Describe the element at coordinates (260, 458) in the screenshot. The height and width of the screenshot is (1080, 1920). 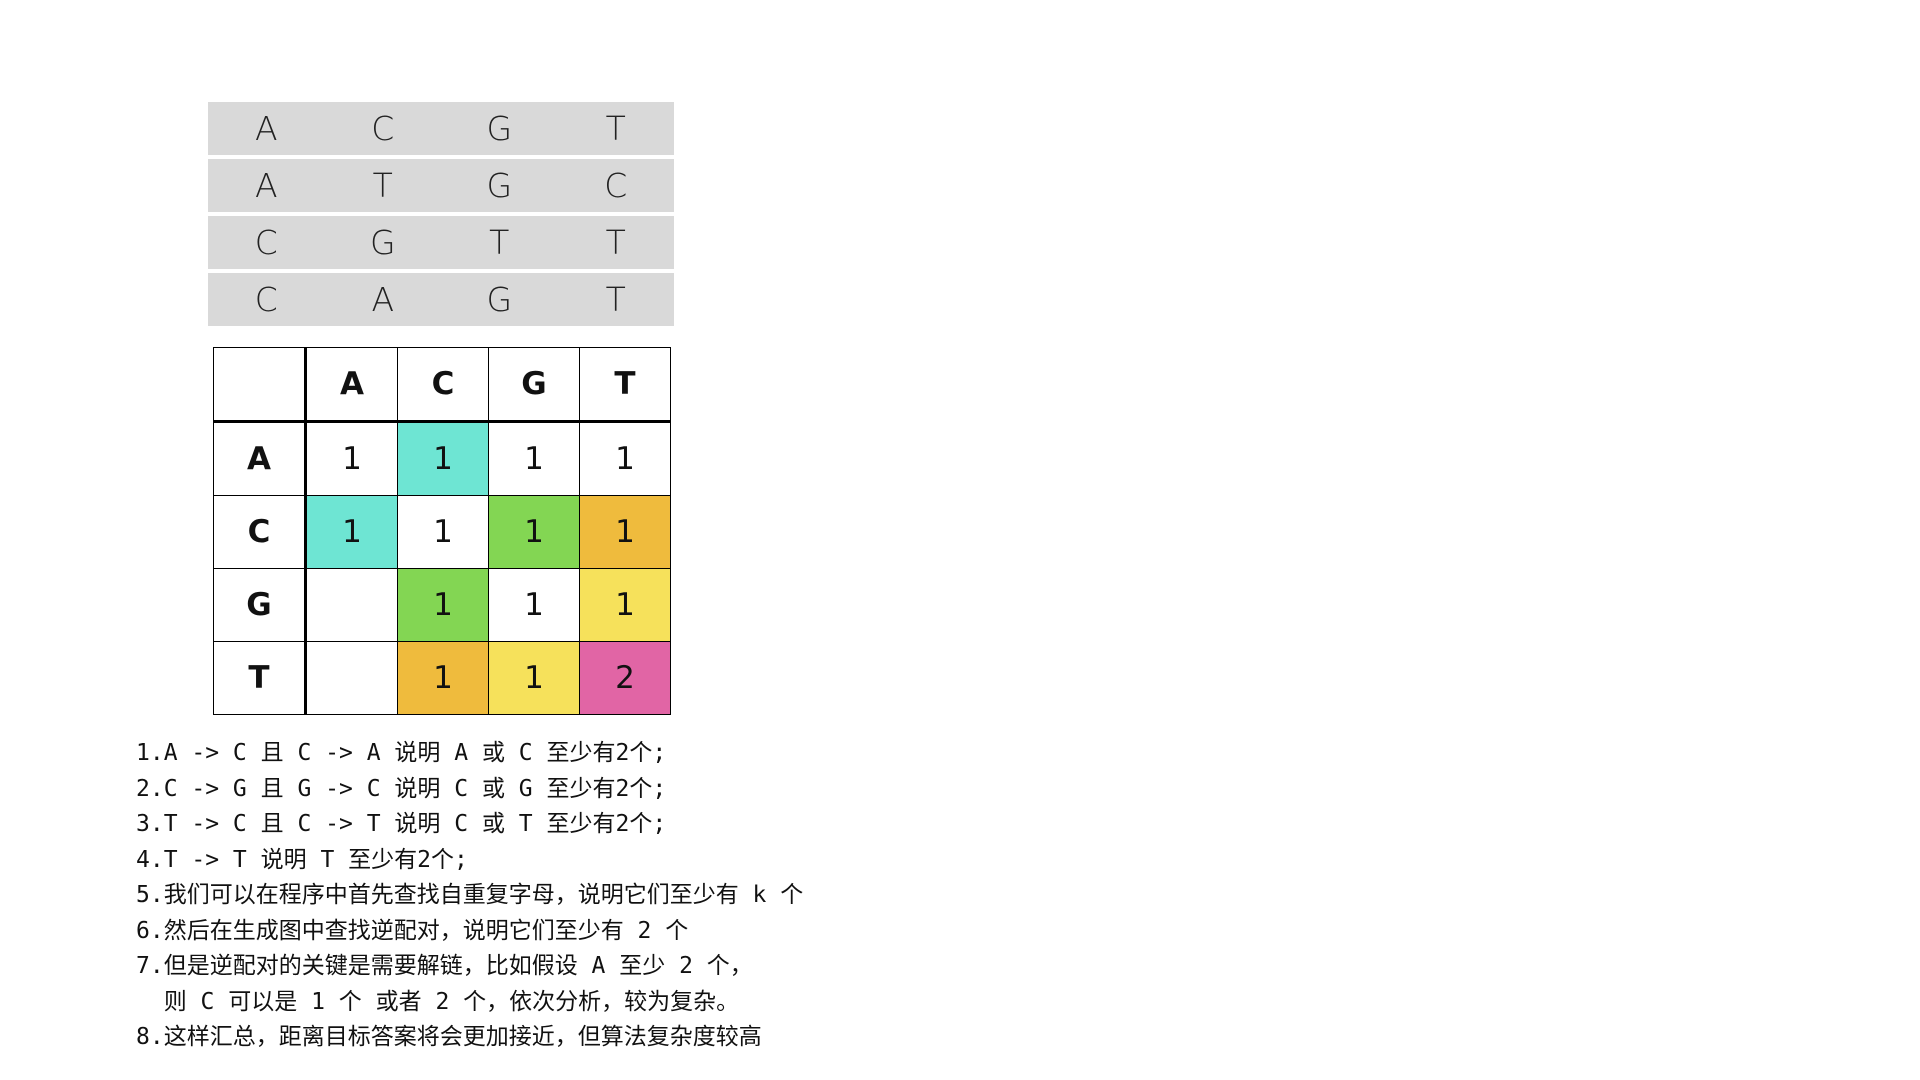
I see `matrix-row-header: A` at that location.